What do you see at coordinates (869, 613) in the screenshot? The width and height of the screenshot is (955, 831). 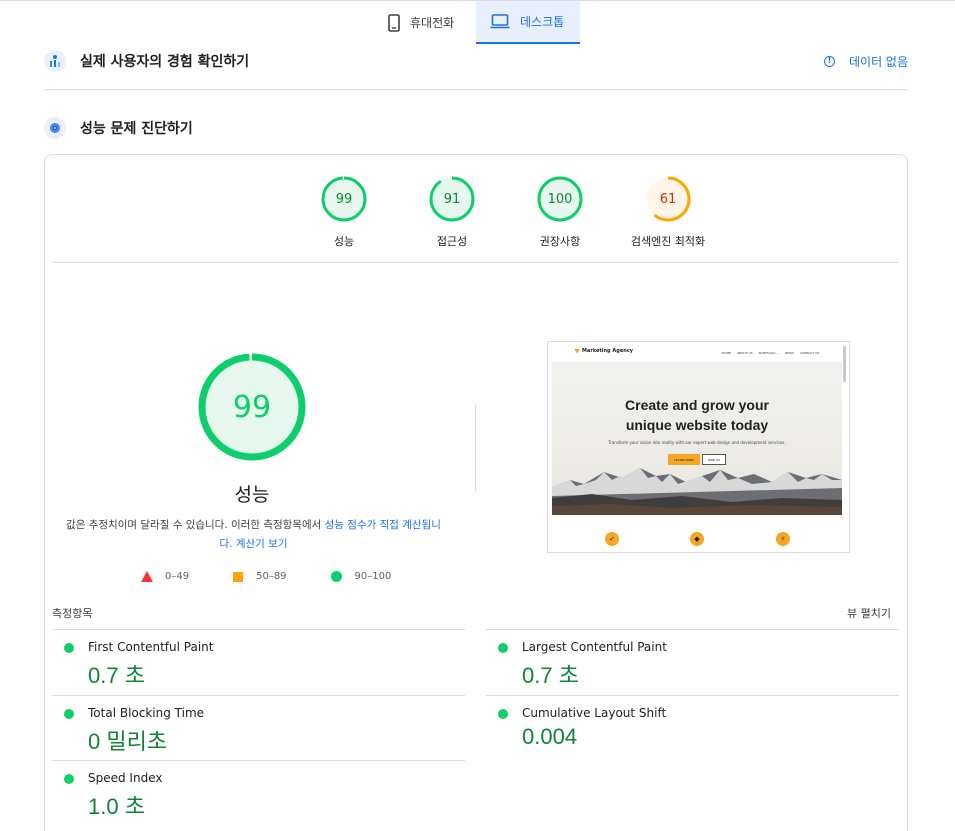 I see `expand-view-toggle: 뷰 펼치기` at bounding box center [869, 613].